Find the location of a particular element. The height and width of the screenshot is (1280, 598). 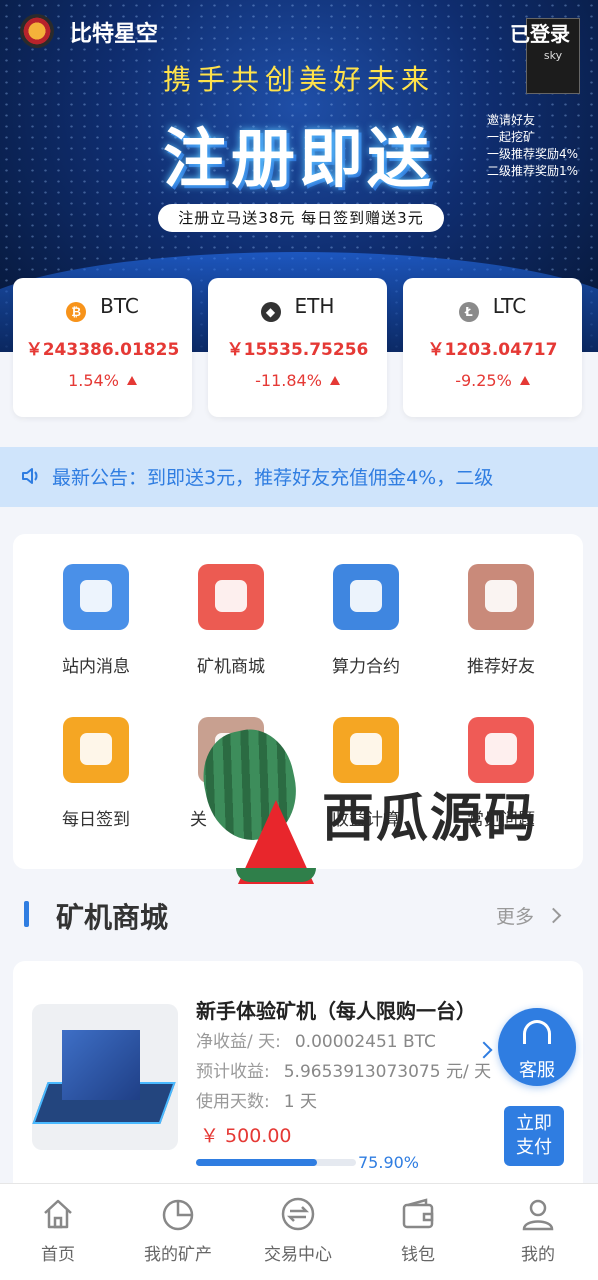

watermark-text: 西瓜源码 is located at coordinates (430, 819).